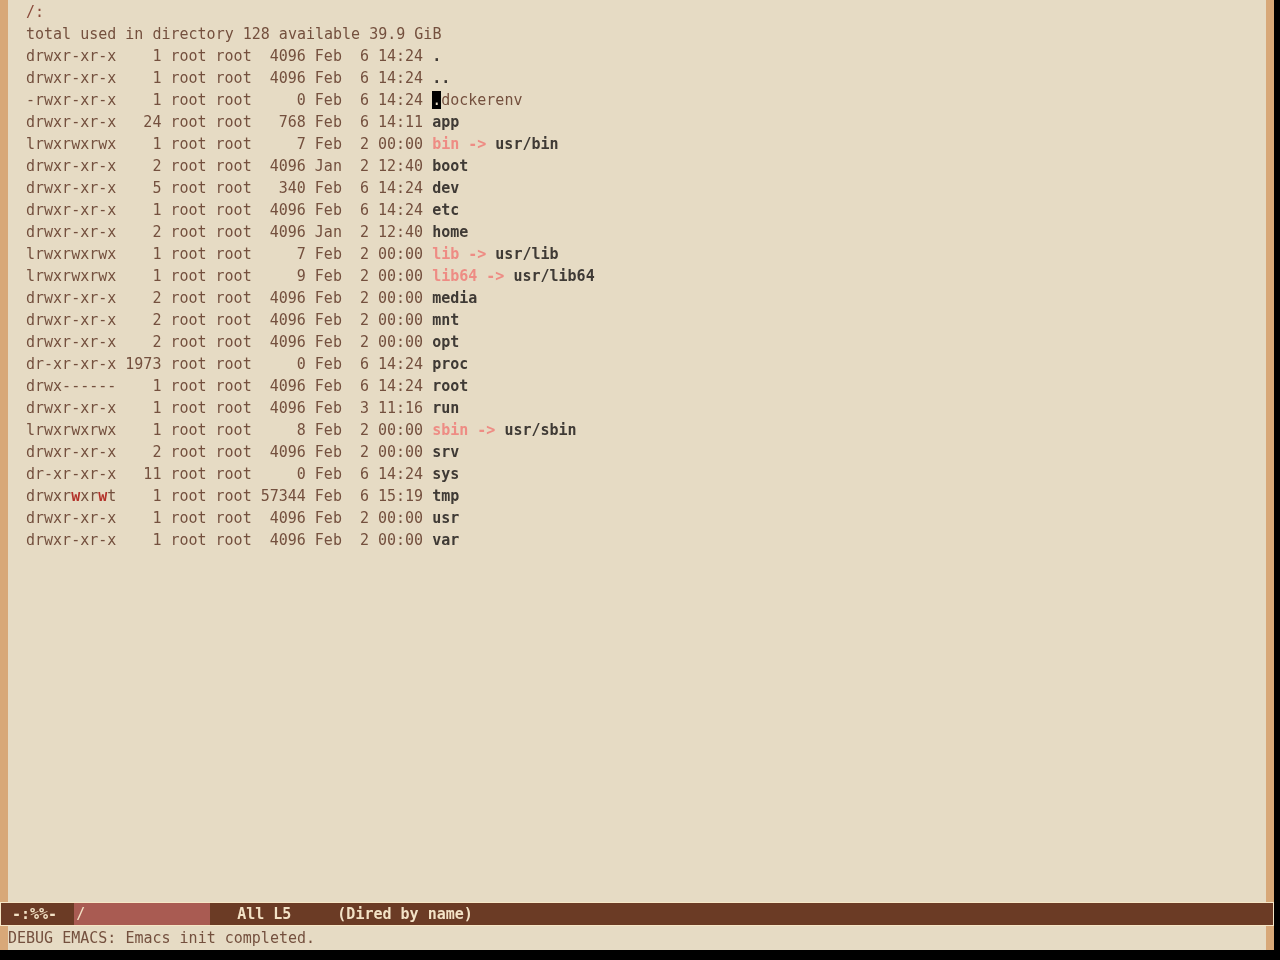 Image resolution: width=1280 pixels, height=960 pixels. What do you see at coordinates (292, 122) in the screenshot?
I see `file-size: 768` at bounding box center [292, 122].